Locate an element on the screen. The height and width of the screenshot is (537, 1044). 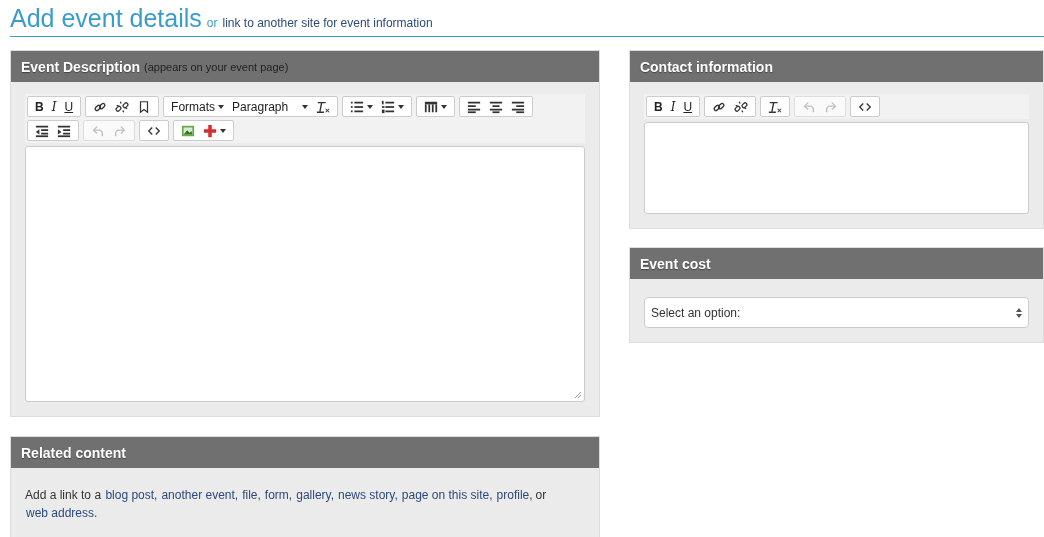
numbered-list-icon is located at coordinates (388, 106).